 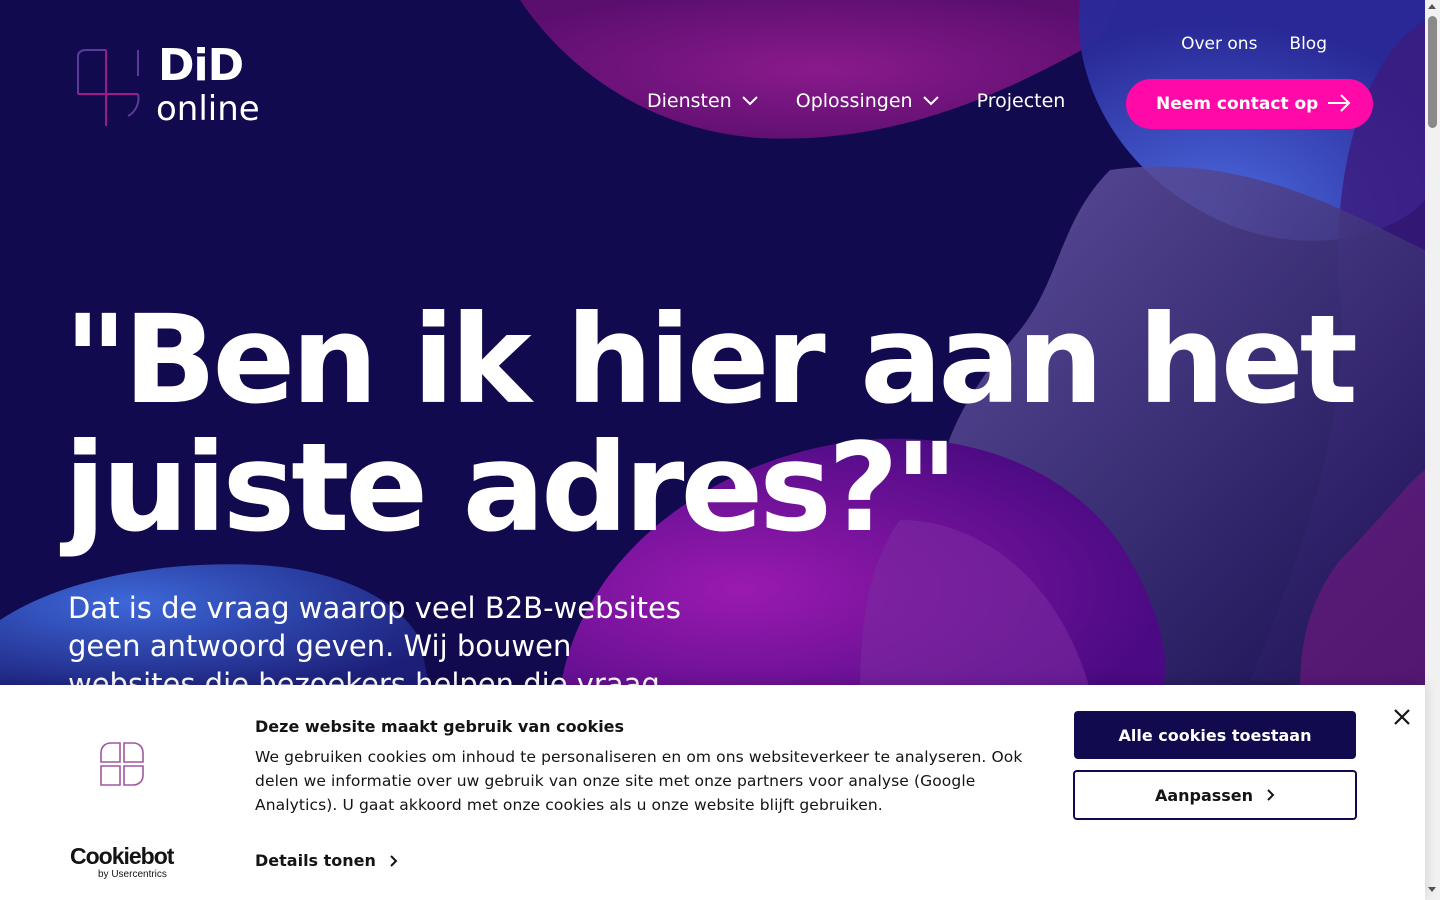 I want to click on nav-link-over-ons: Over ons, so click(x=1219, y=44).